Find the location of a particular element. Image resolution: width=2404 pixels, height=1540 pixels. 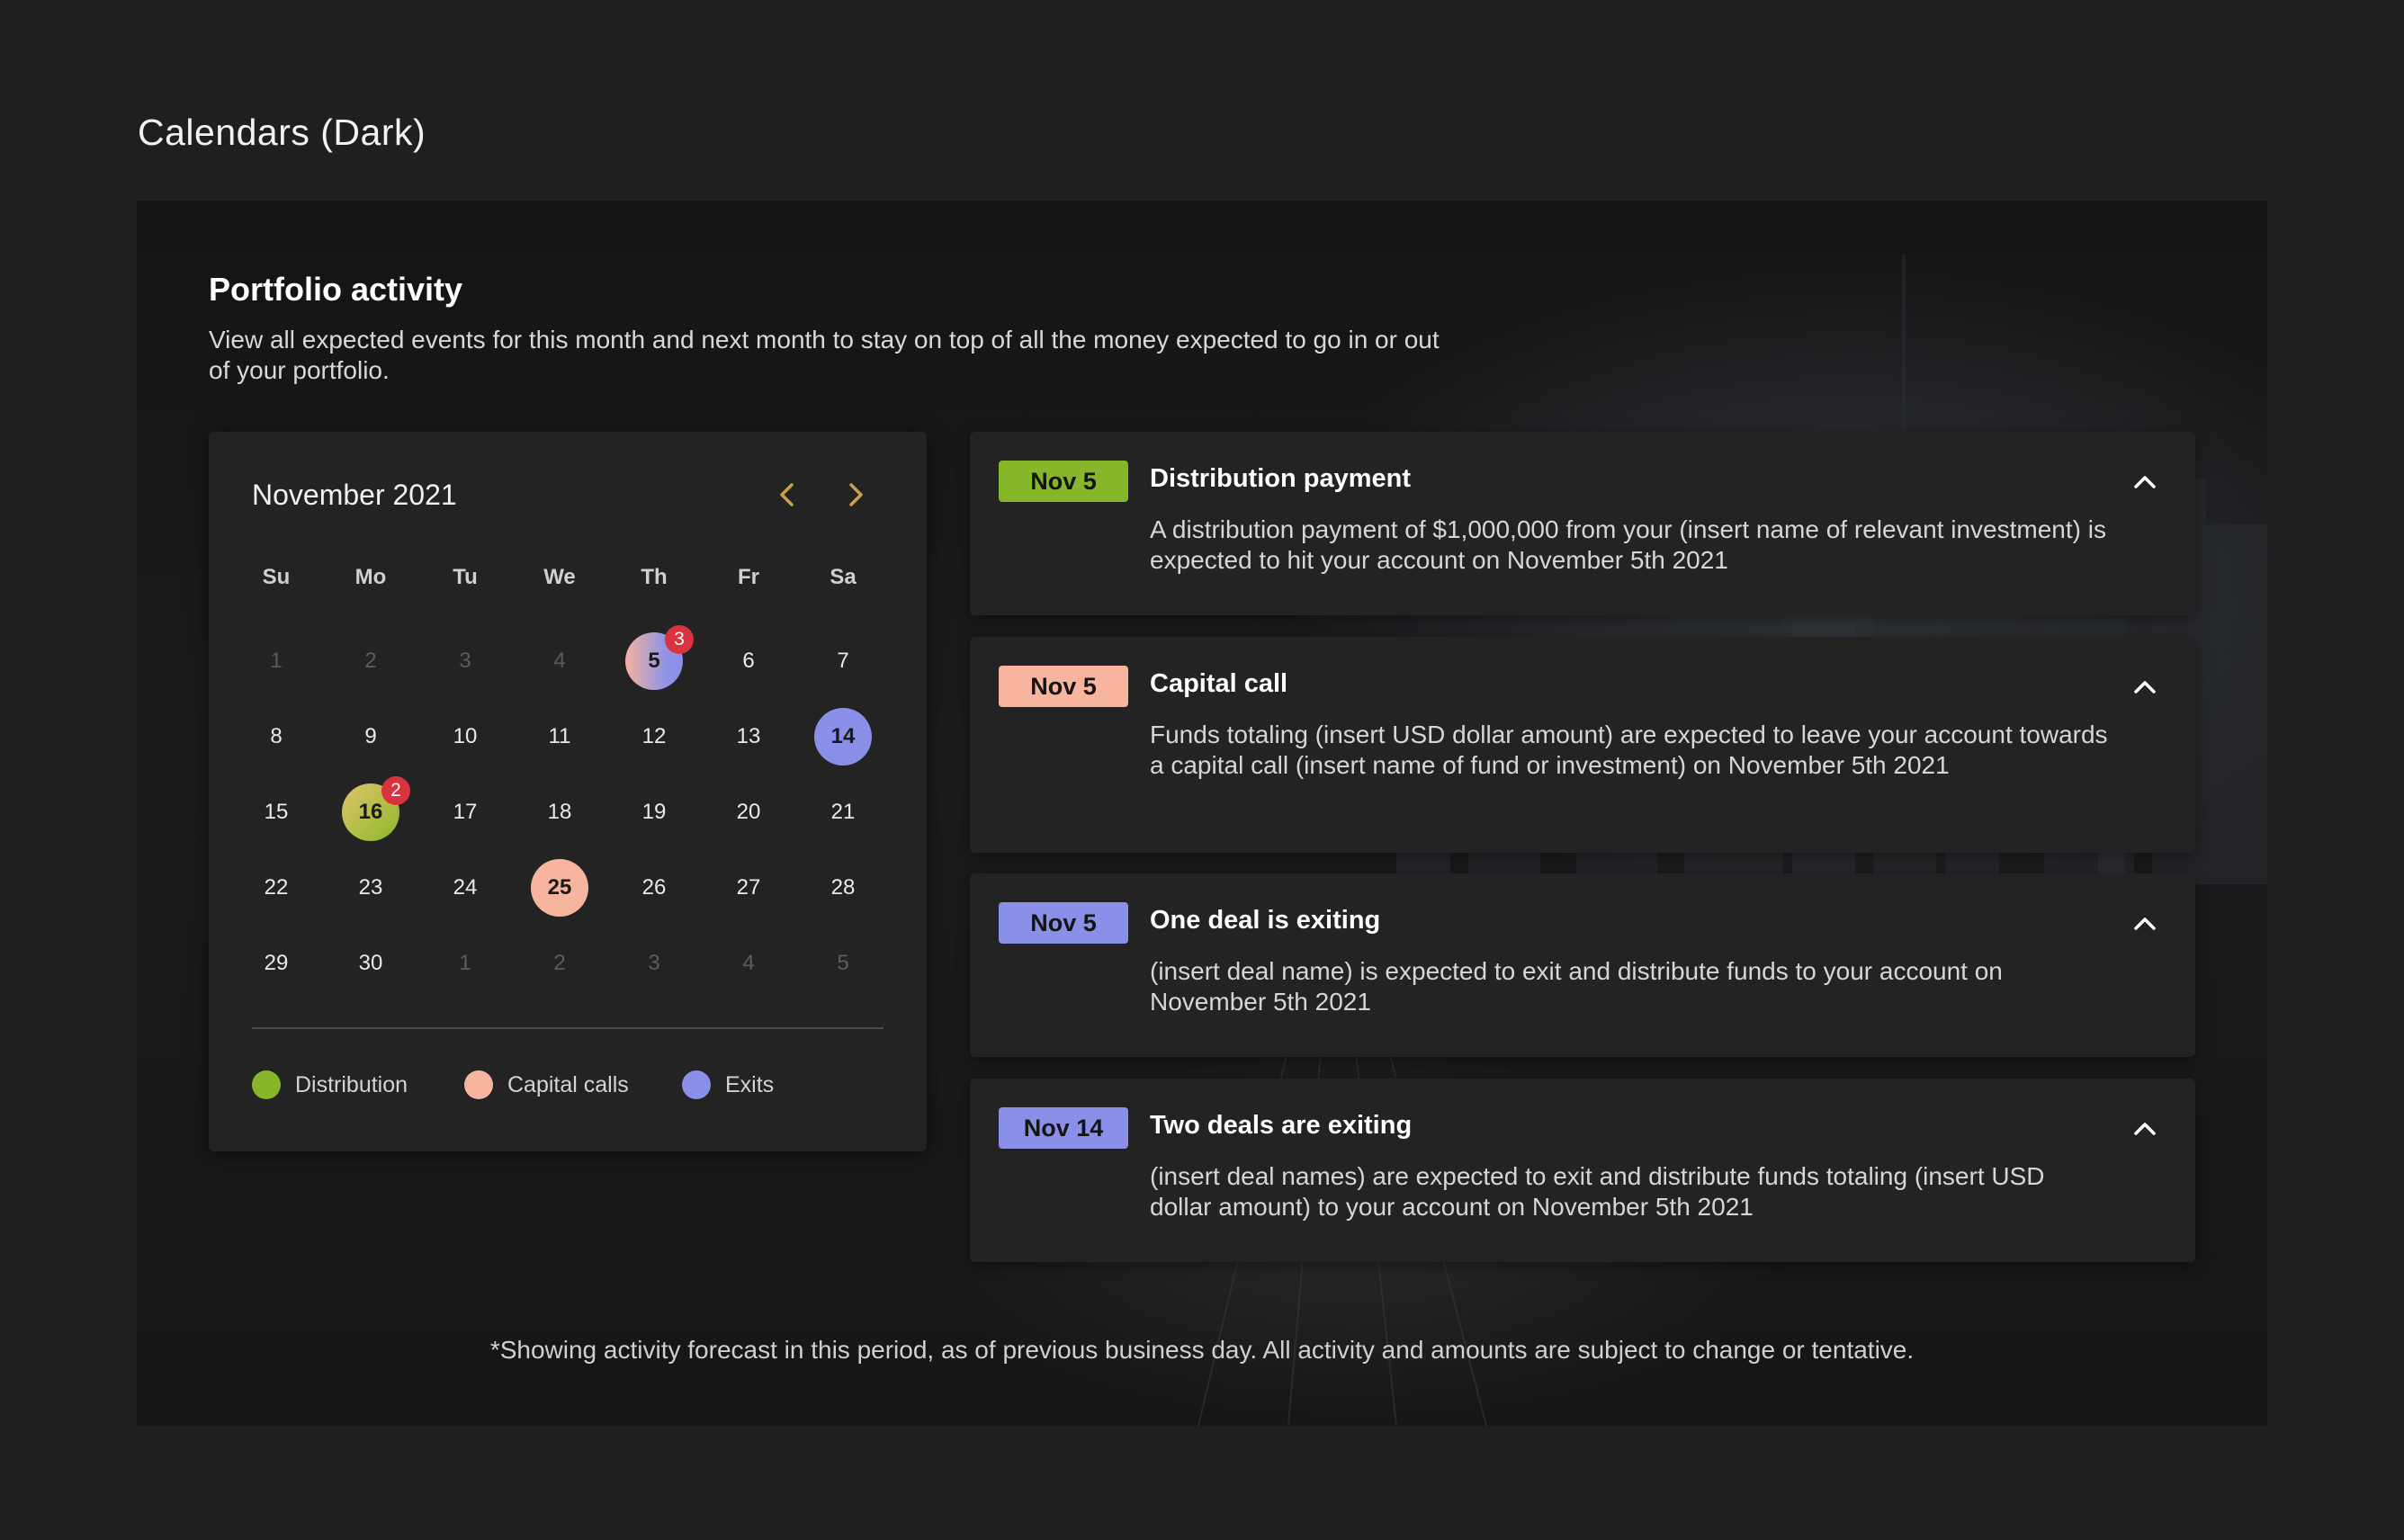

day-number: 16 is located at coordinates (370, 812).